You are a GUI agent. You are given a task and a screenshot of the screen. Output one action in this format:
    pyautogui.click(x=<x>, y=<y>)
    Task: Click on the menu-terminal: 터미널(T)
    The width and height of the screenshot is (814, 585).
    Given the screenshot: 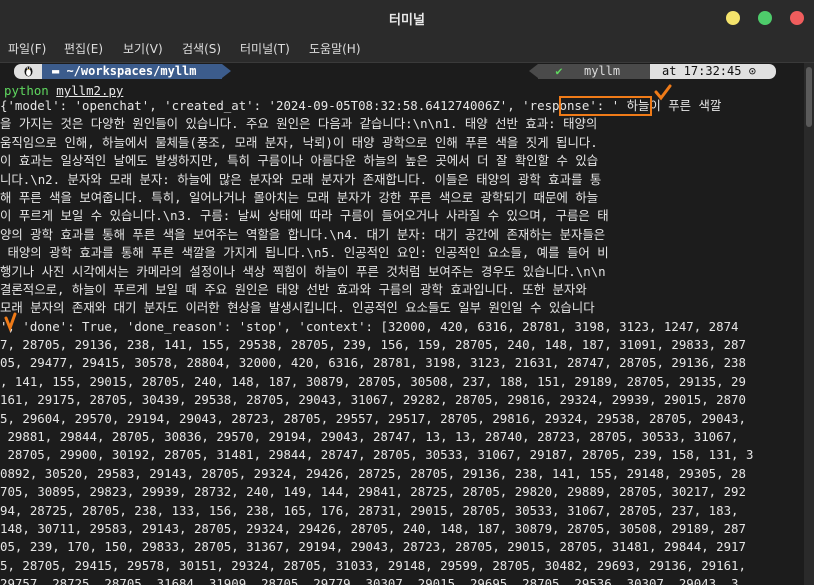 What is the action you would take?
    pyautogui.click(x=265, y=48)
    